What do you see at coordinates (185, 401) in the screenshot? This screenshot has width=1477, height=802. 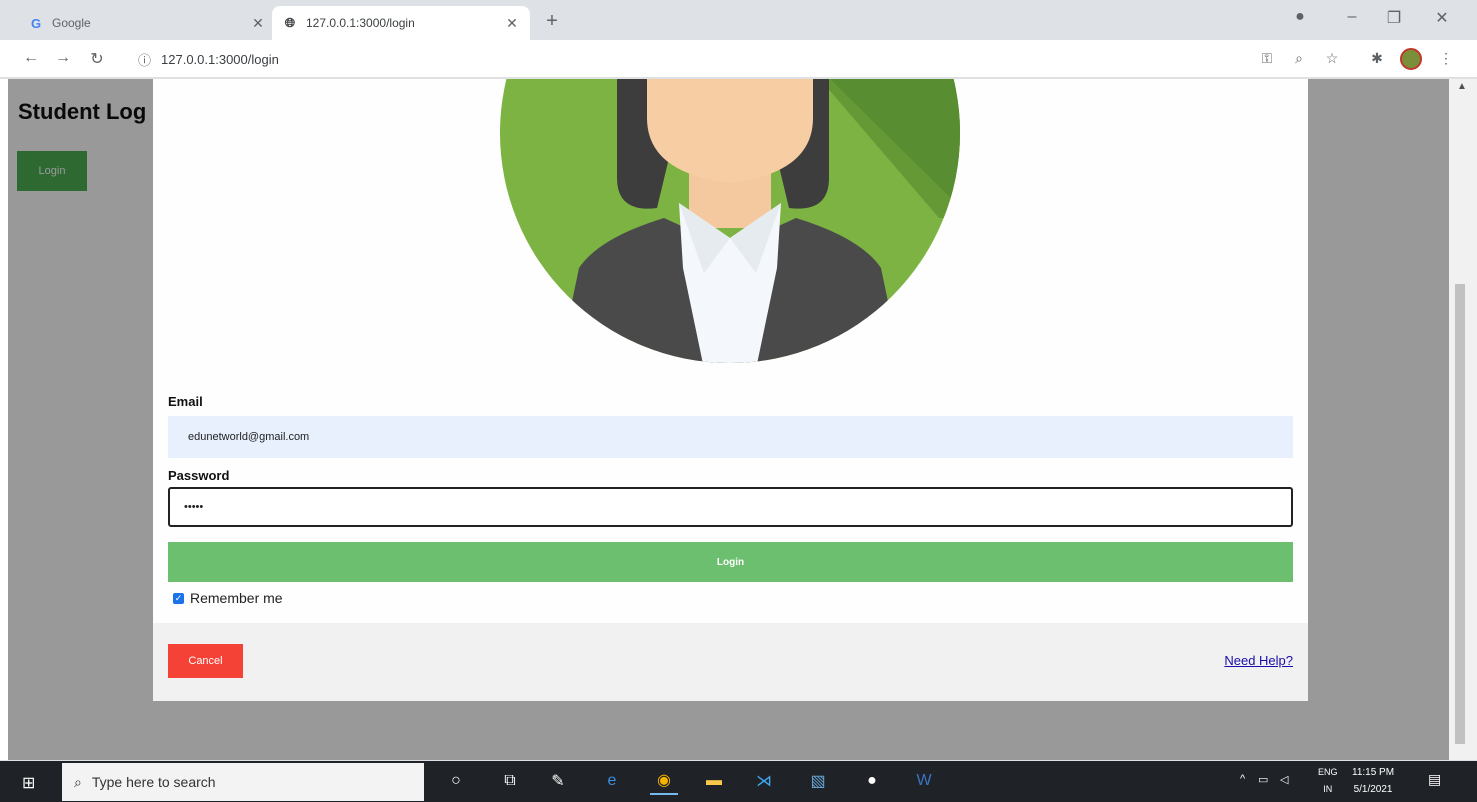 I see `email-label: Email` at bounding box center [185, 401].